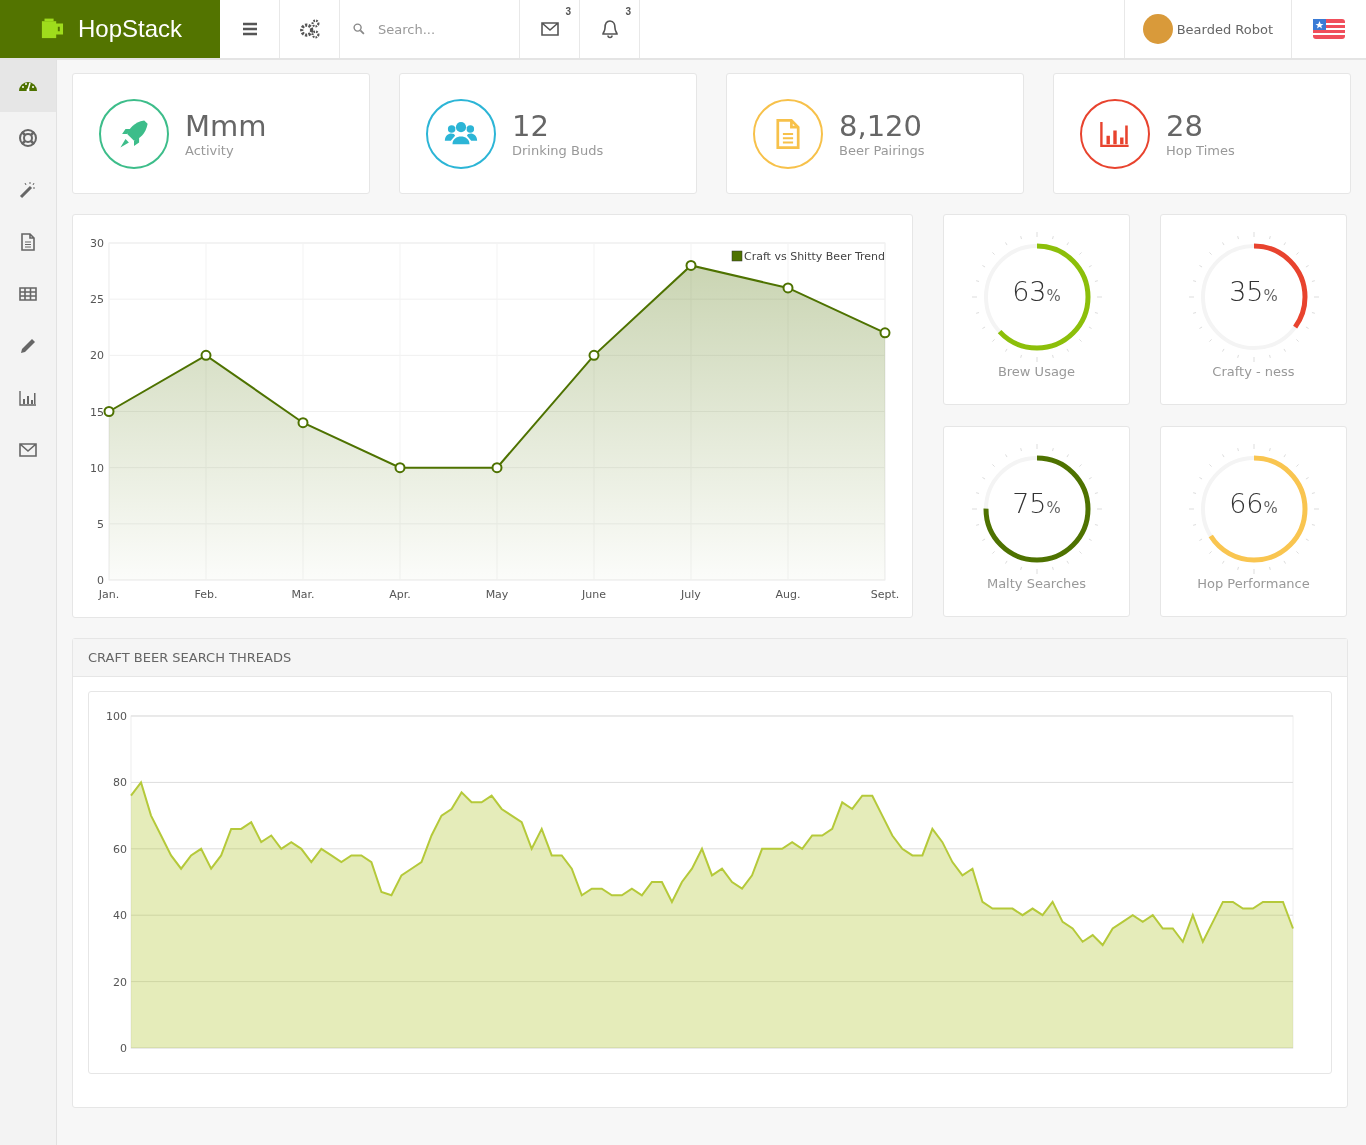 Image resolution: width=1366 pixels, height=1145 pixels. Describe the element at coordinates (710, 658) in the screenshot. I see `panel-title: CRAFT BEER SEARCH THREADS` at that location.